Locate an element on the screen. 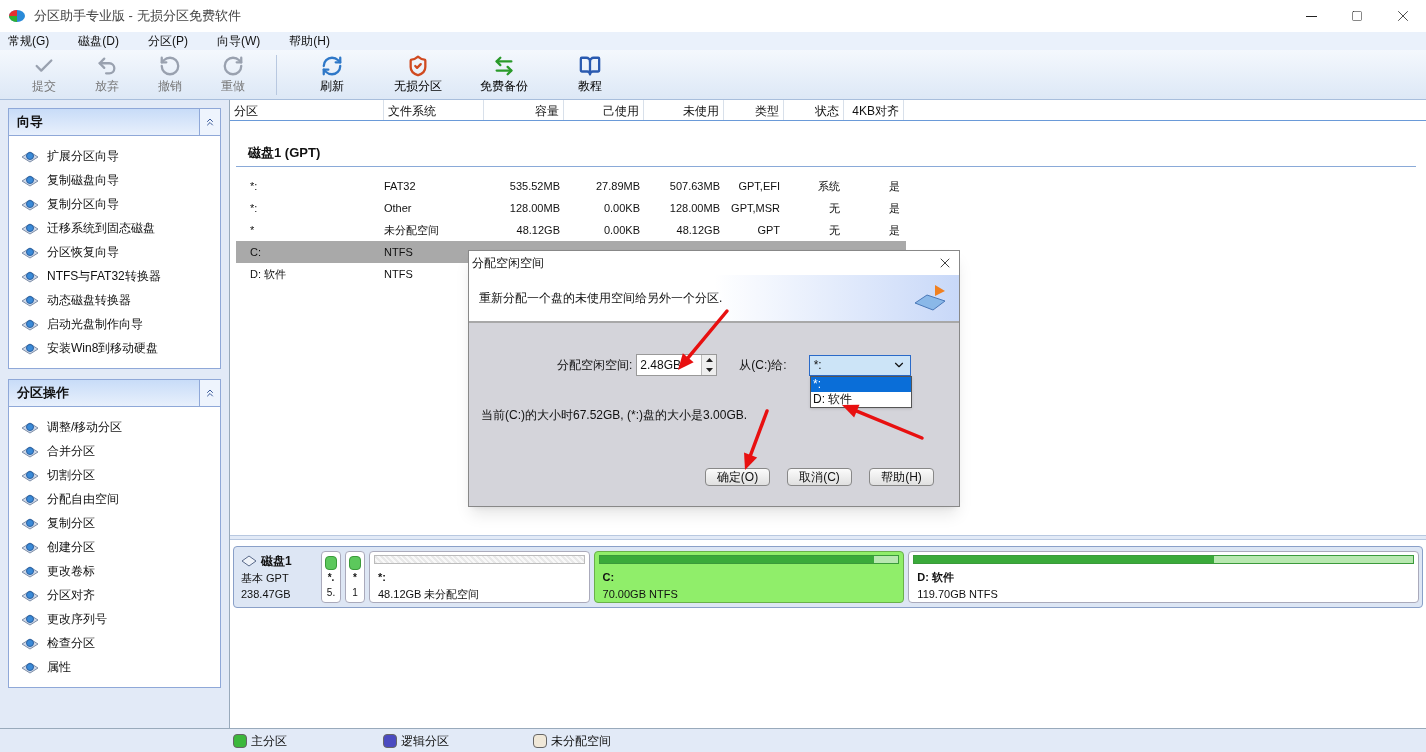 The image size is (1426, 752). window-title: 分区助手专业版 - 无损分区免费软件 is located at coordinates (137, 16).